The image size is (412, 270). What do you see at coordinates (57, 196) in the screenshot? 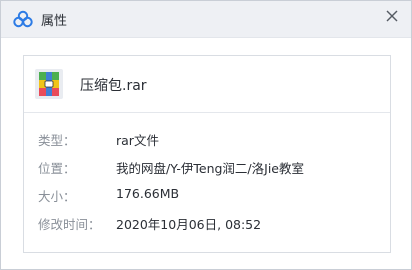
I see `property-label: 大小：` at bounding box center [57, 196].